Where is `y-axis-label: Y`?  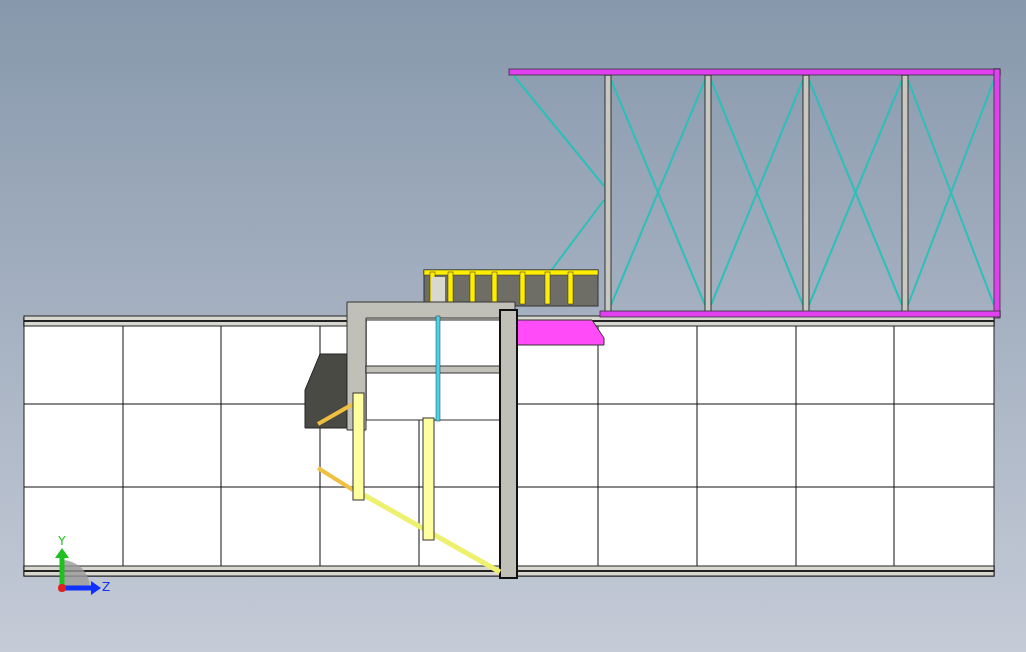 y-axis-label: Y is located at coordinates (62, 541).